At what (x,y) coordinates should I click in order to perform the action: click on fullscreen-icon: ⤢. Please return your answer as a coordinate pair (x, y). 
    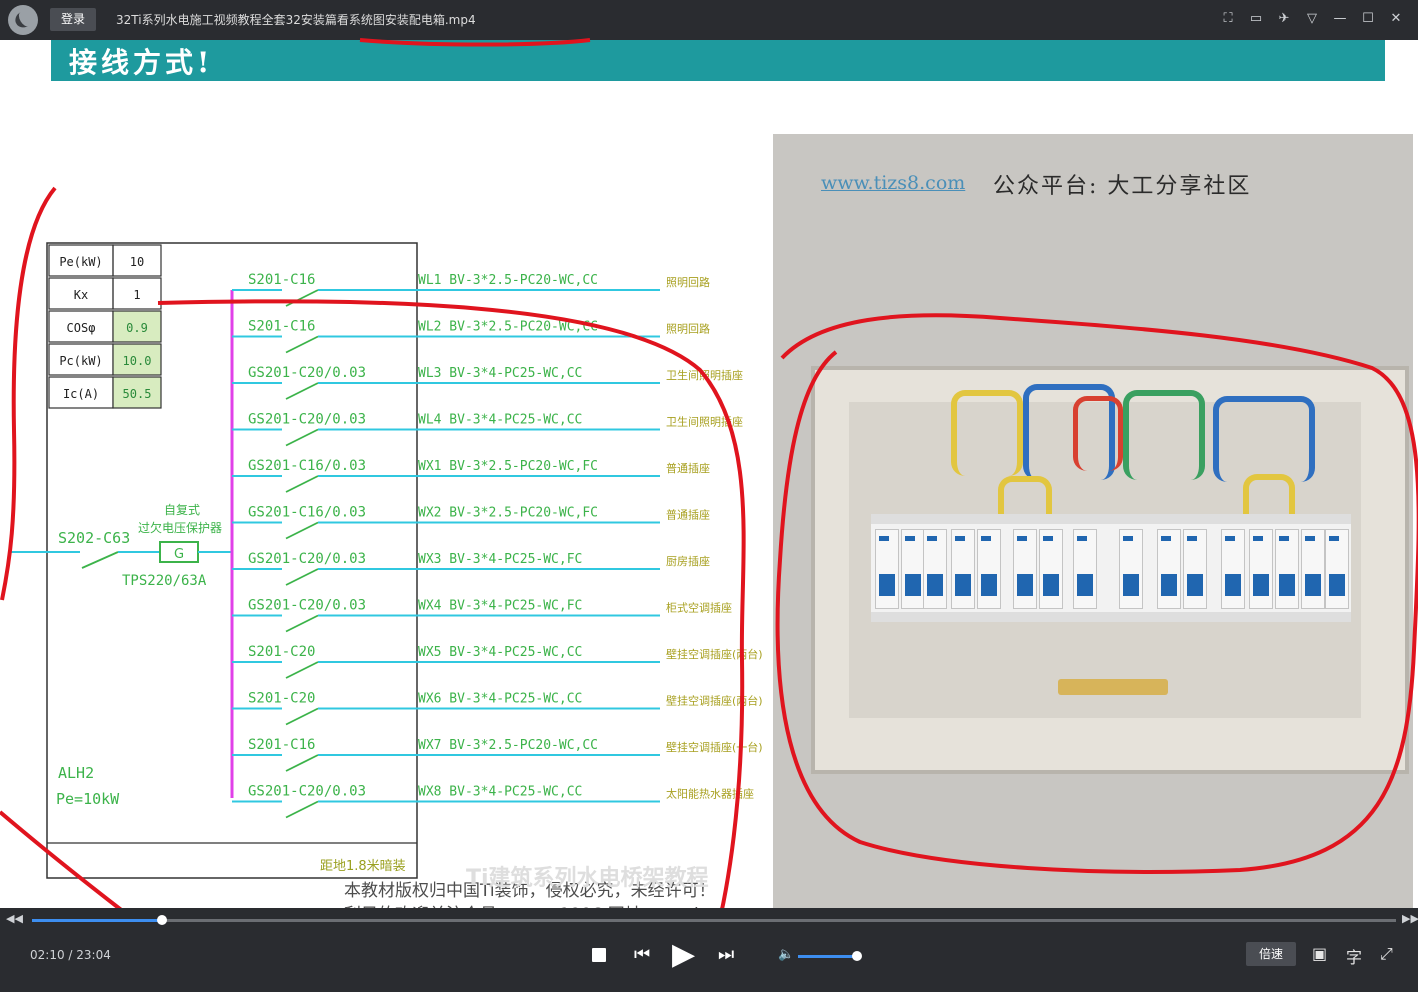
    Looking at the image, I should click on (1386, 954).